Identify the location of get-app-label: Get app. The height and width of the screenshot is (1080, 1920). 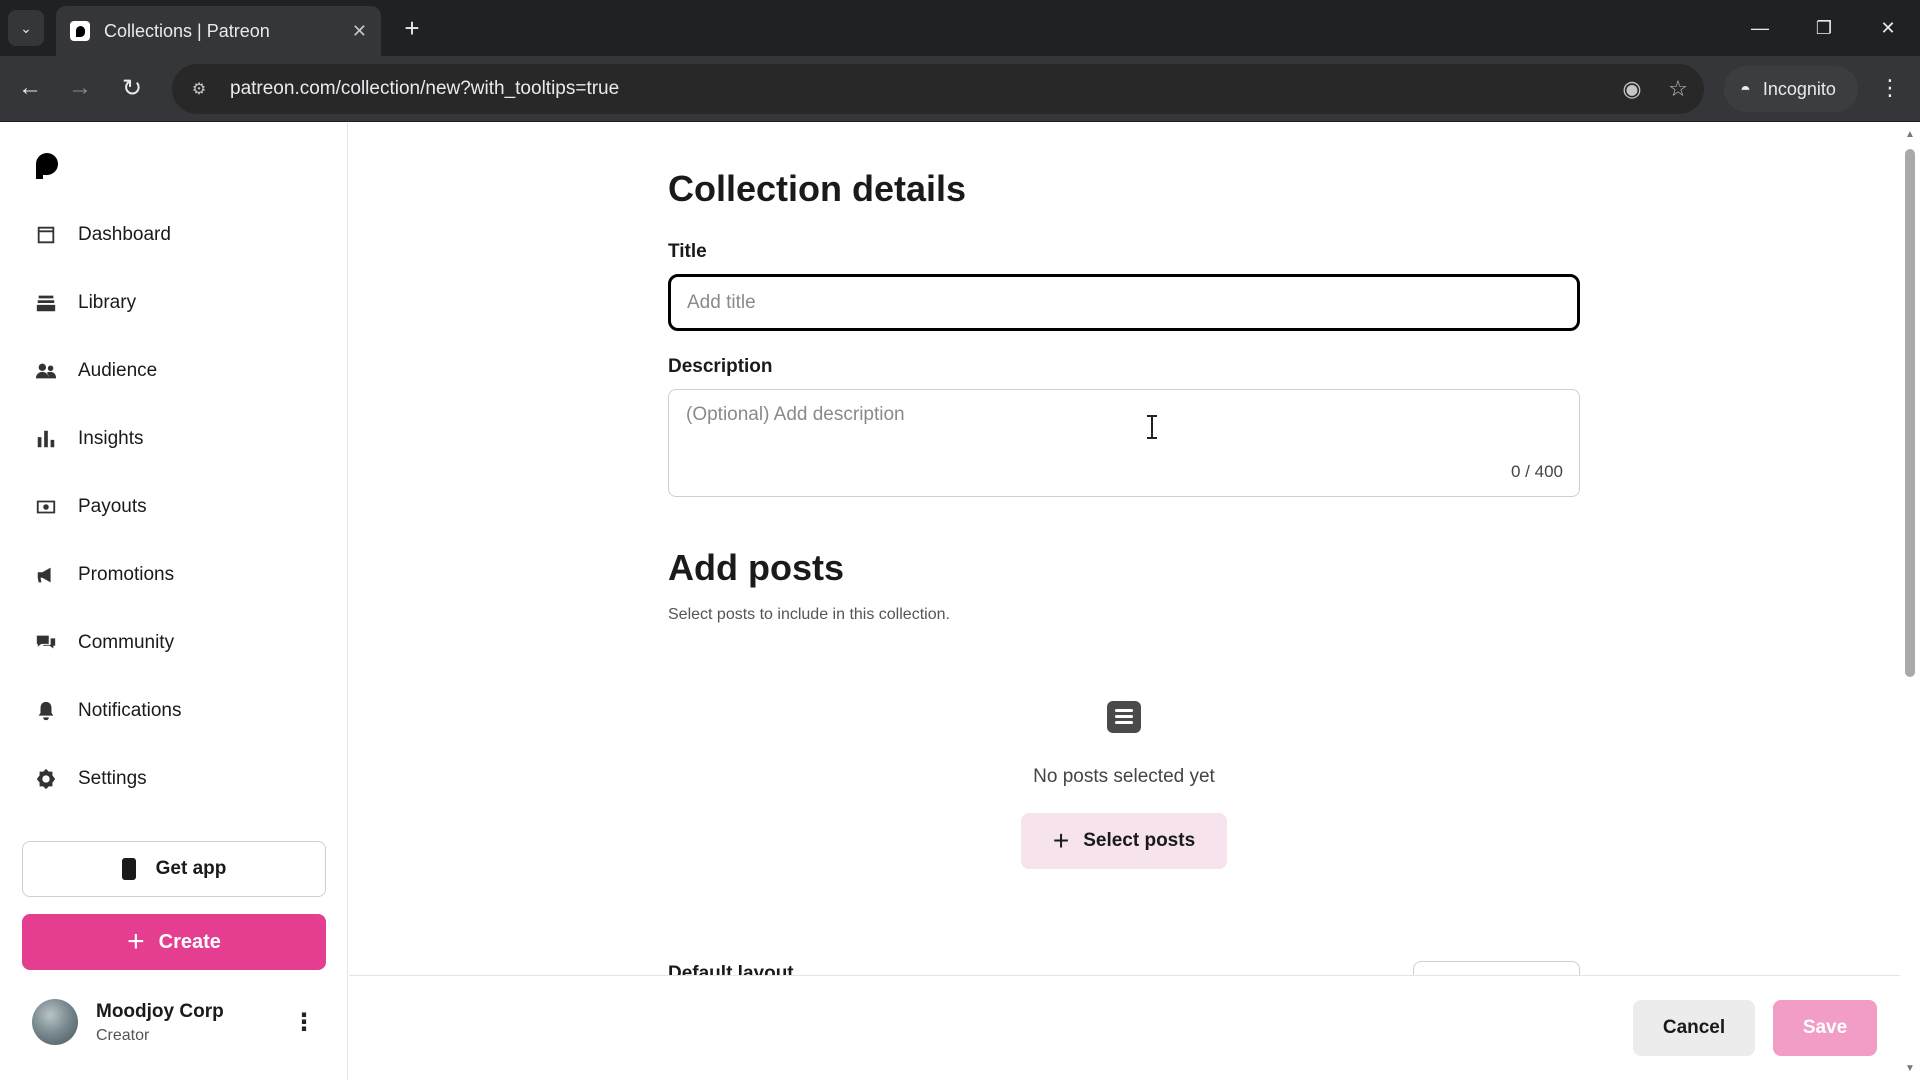
(191, 868).